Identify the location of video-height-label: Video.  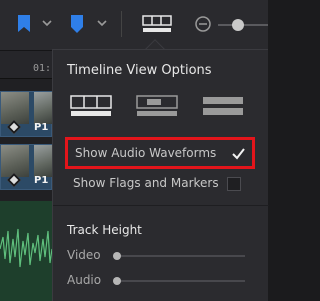
(84, 255).